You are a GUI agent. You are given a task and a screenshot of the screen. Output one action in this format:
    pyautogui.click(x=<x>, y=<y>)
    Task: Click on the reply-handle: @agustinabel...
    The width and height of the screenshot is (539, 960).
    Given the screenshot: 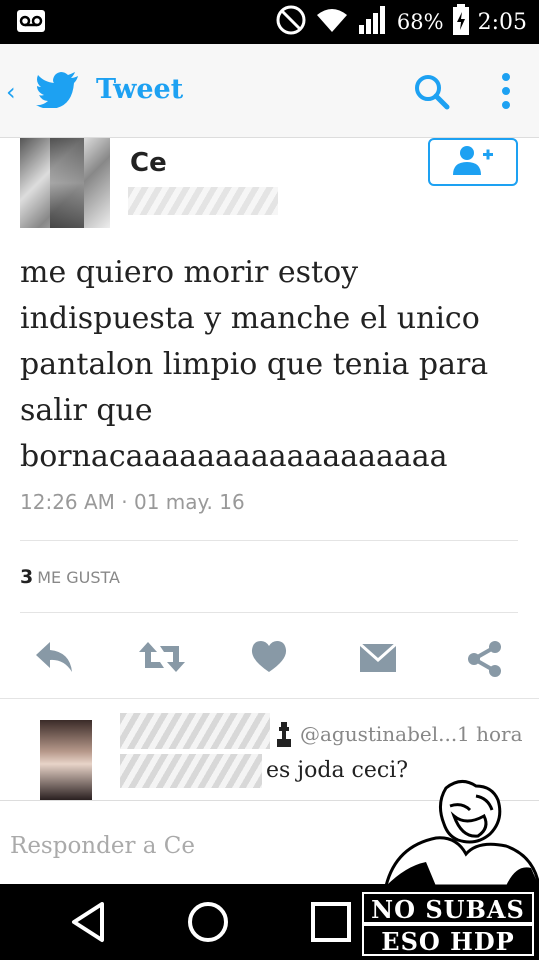 What is the action you would take?
    pyautogui.click(x=378, y=734)
    